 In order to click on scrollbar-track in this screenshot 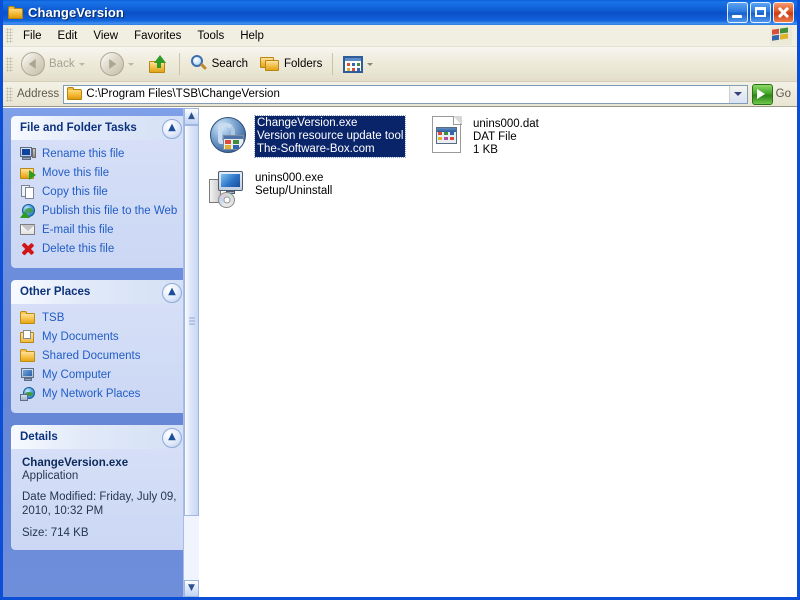, I will do `click(191, 352)`.